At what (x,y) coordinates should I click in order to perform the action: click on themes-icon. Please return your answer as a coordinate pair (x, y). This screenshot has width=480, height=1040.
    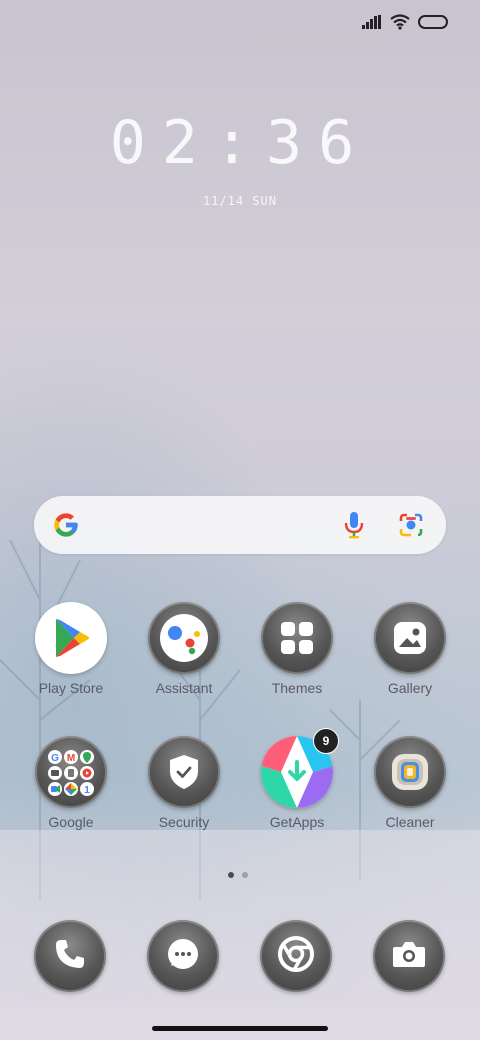
    Looking at the image, I should click on (297, 638).